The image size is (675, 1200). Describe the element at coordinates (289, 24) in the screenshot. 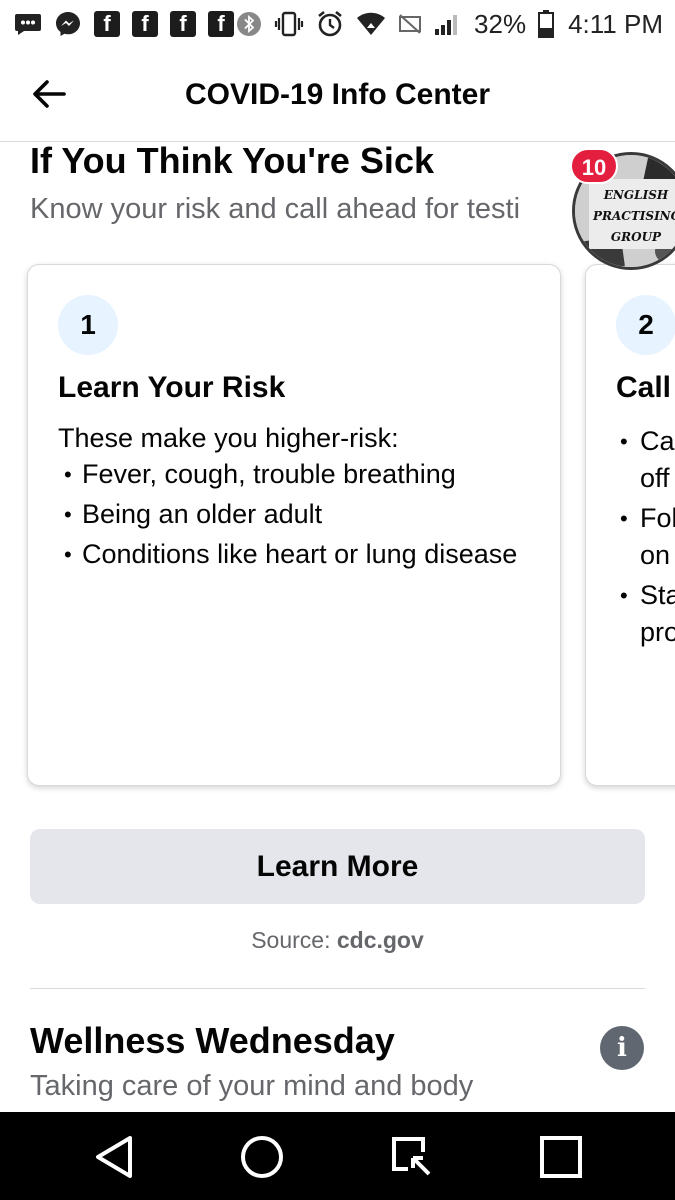

I see `vibrate-icon` at that location.